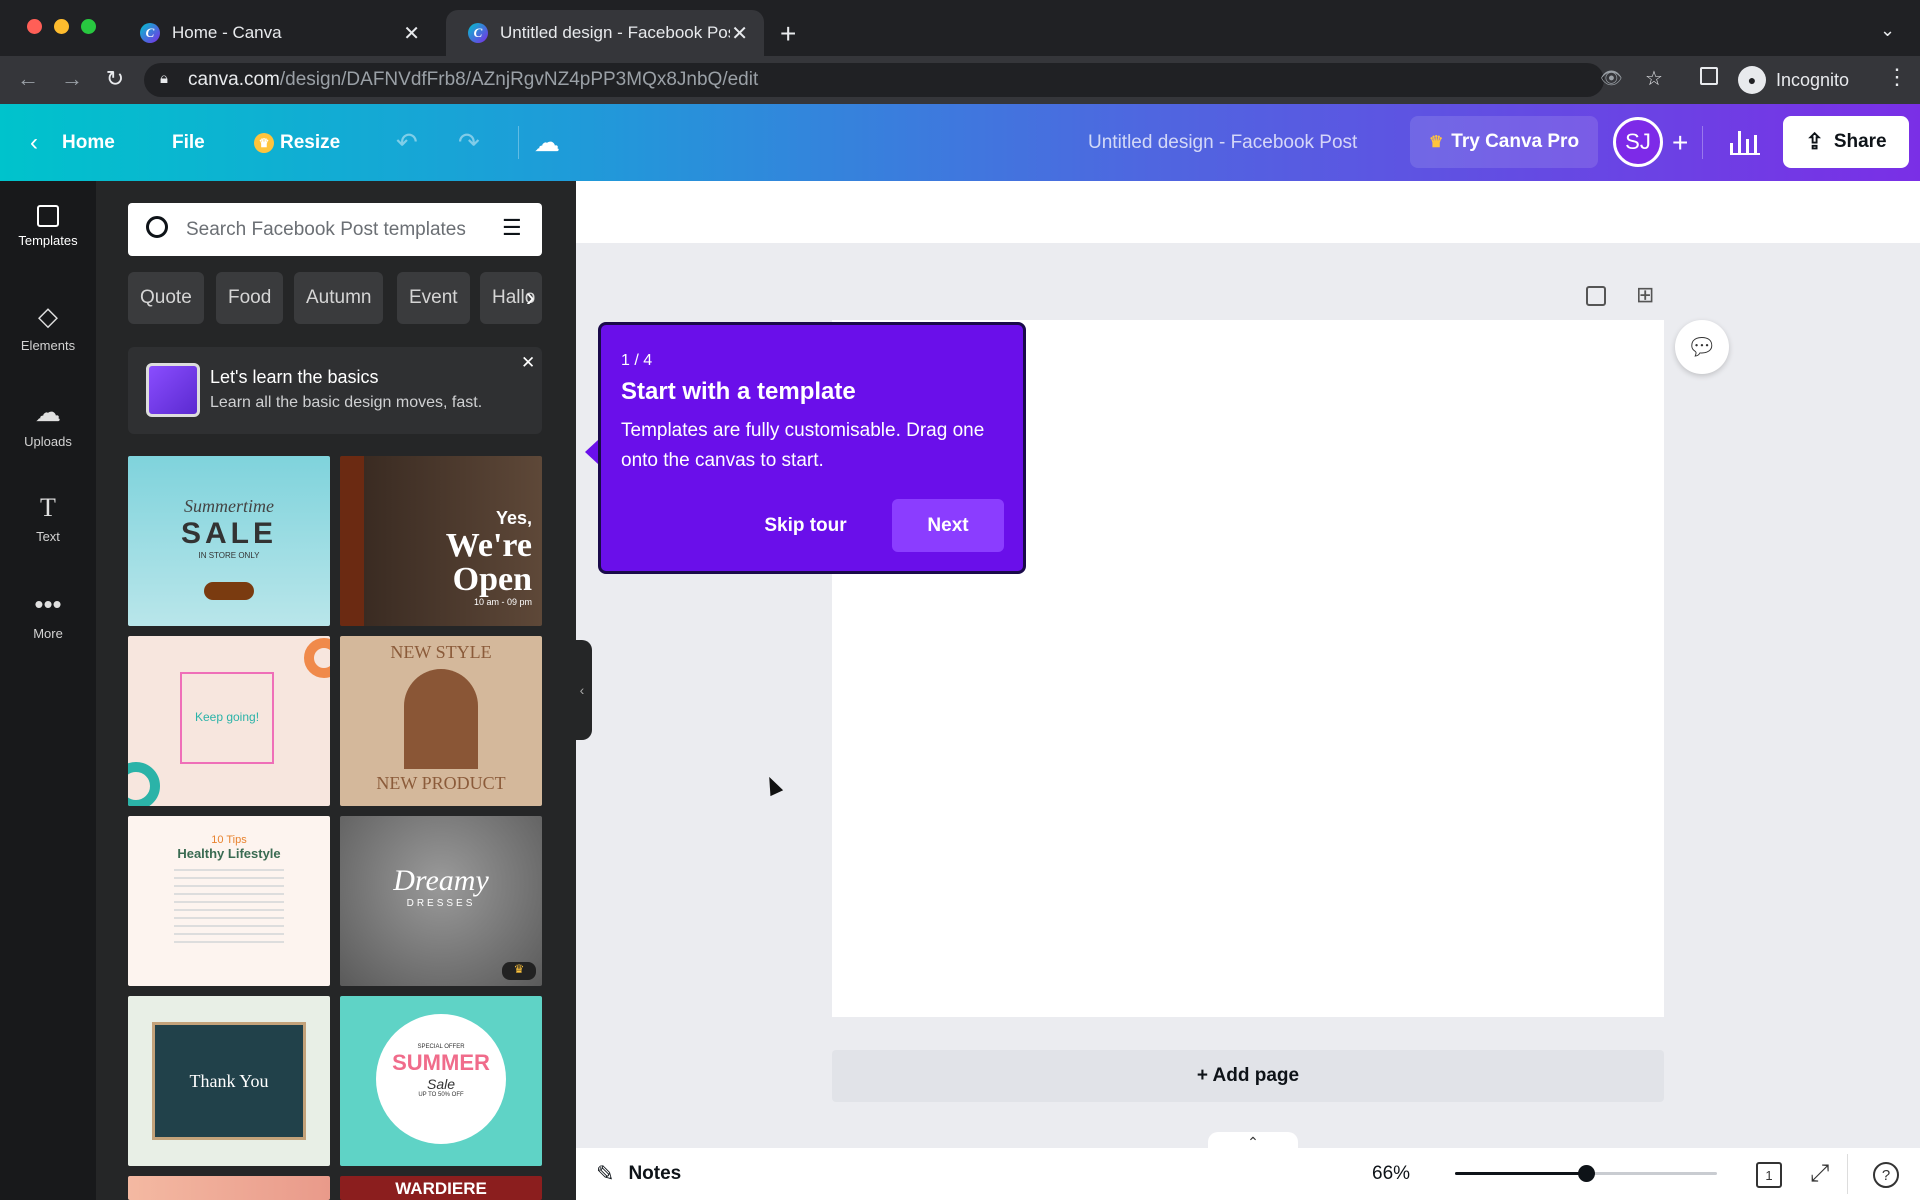 This screenshot has height=1200, width=1920. Describe the element at coordinates (1611, 78) in the screenshot. I see `tracking-protection-icon: 👁︎` at that location.